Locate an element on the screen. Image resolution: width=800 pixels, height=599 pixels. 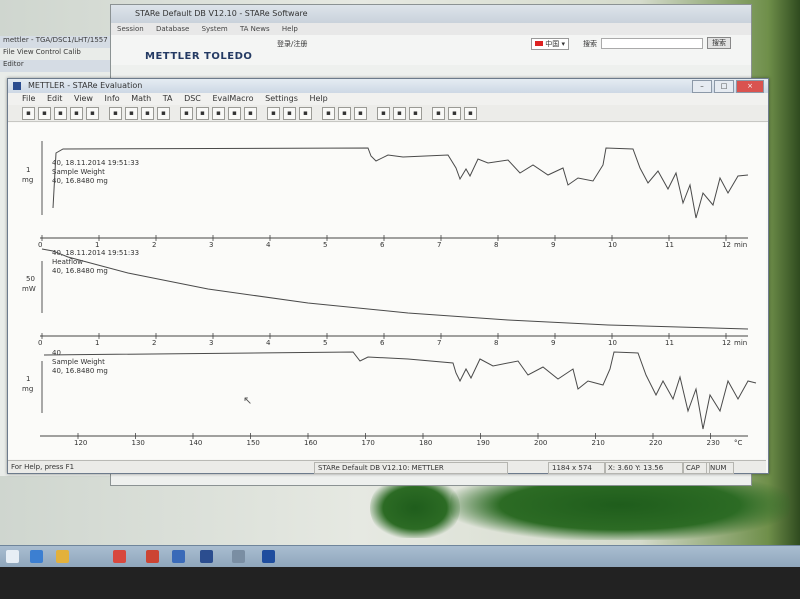
stare-title: STARe Default DB V12.10 - STARe Software is located at coordinates (221, 13).